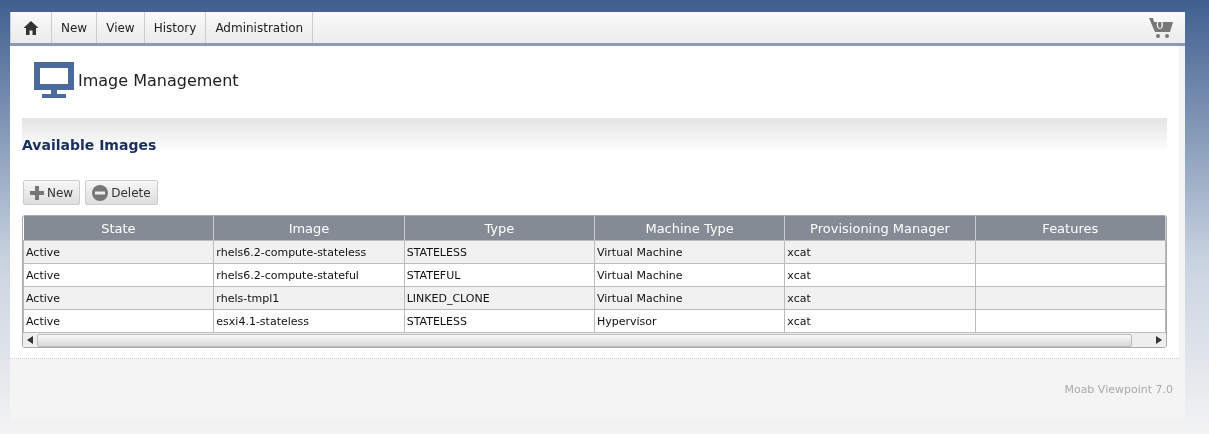 Image resolution: width=1209 pixels, height=434 pixels. What do you see at coordinates (37, 192) in the screenshot?
I see `plus-icon` at bounding box center [37, 192].